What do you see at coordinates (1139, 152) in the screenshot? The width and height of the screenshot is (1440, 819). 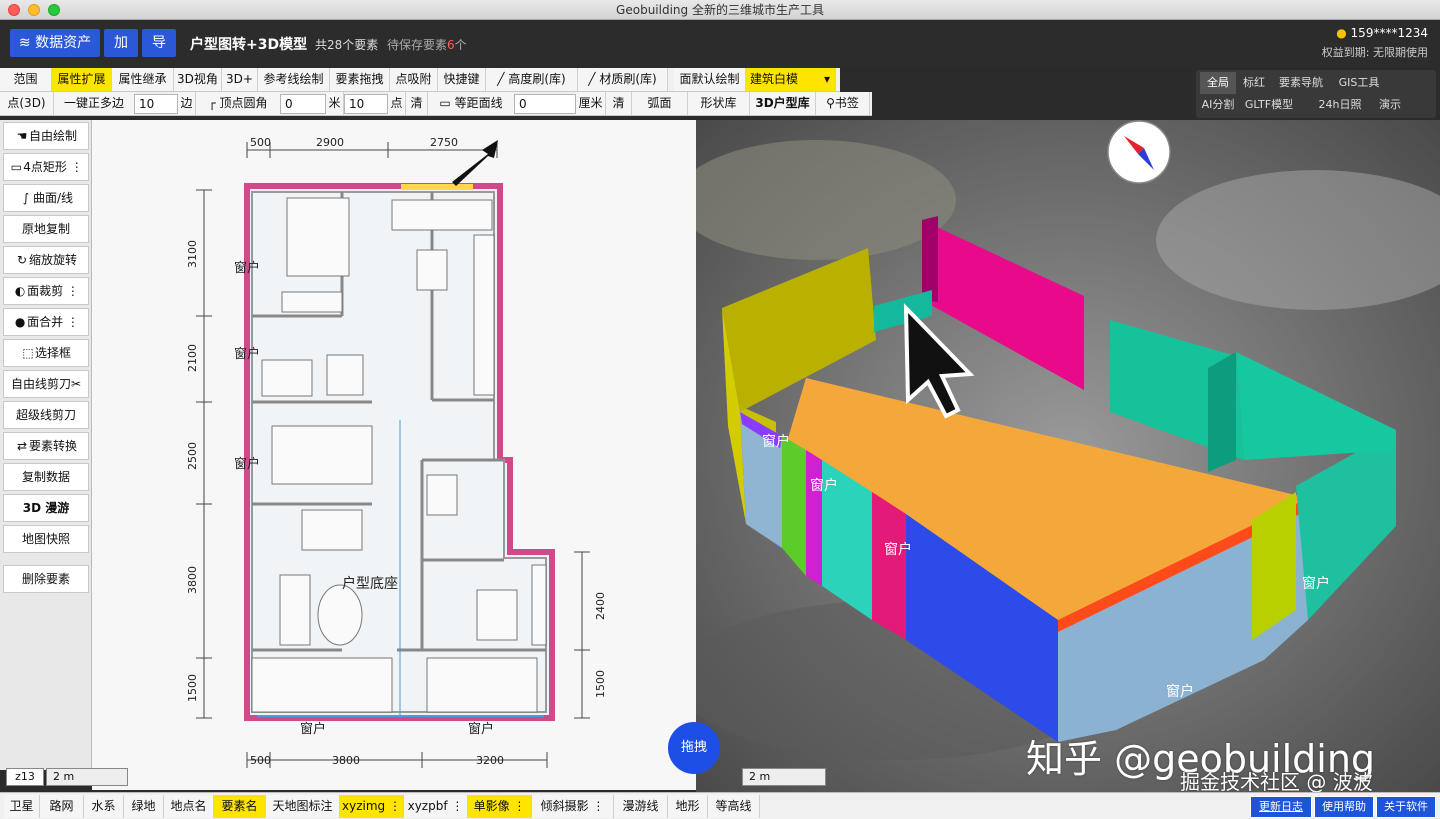 I see `compass-icon` at bounding box center [1139, 152].